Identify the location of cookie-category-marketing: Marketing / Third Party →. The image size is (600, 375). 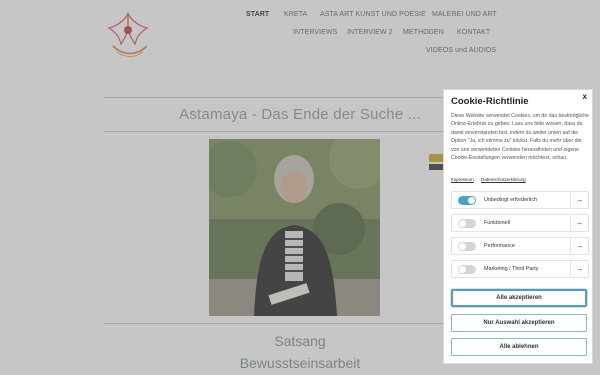
(520, 269).